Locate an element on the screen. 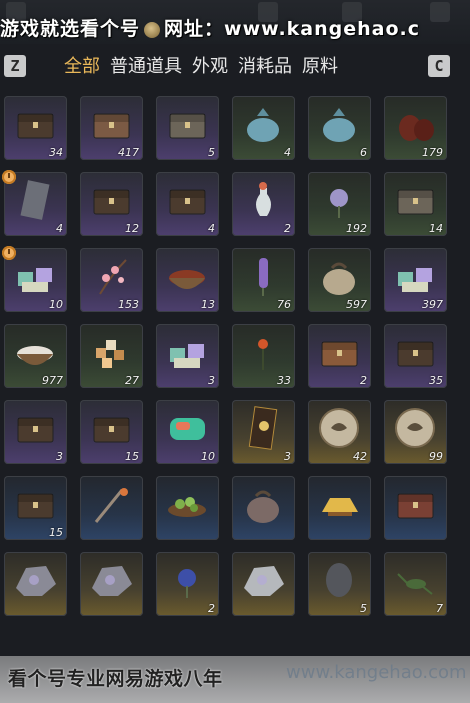 Image resolution: width=470 pixels, height=703 pixels. inventory-slot: 10 is located at coordinates (187, 432).